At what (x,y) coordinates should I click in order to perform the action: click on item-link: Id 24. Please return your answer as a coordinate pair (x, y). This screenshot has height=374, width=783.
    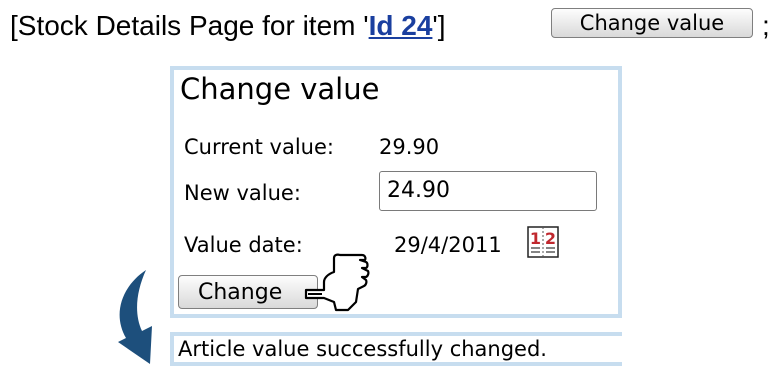
    Looking at the image, I should click on (401, 25).